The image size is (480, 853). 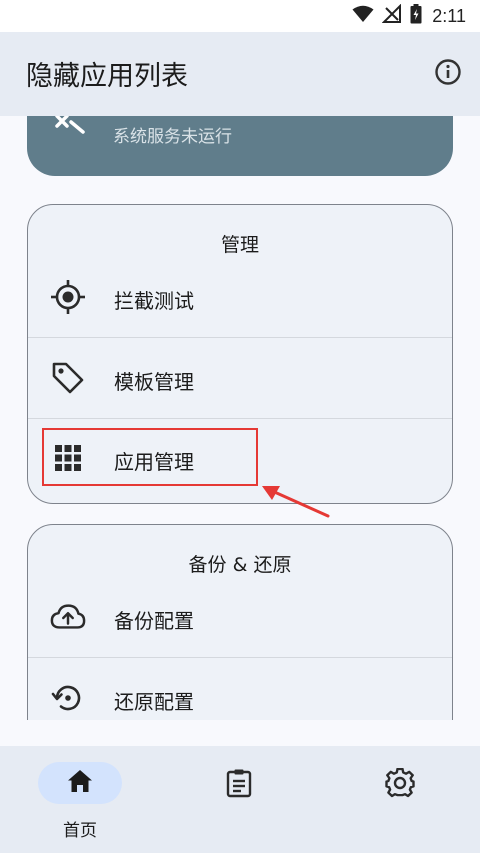 What do you see at coordinates (172, 137) in the screenshot?
I see `service-status-text: 系统服务未运行` at bounding box center [172, 137].